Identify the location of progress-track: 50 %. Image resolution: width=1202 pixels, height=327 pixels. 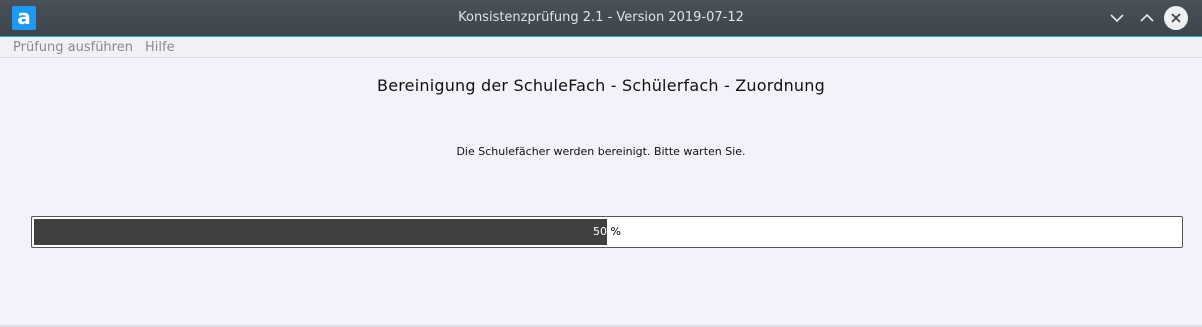
(607, 232).